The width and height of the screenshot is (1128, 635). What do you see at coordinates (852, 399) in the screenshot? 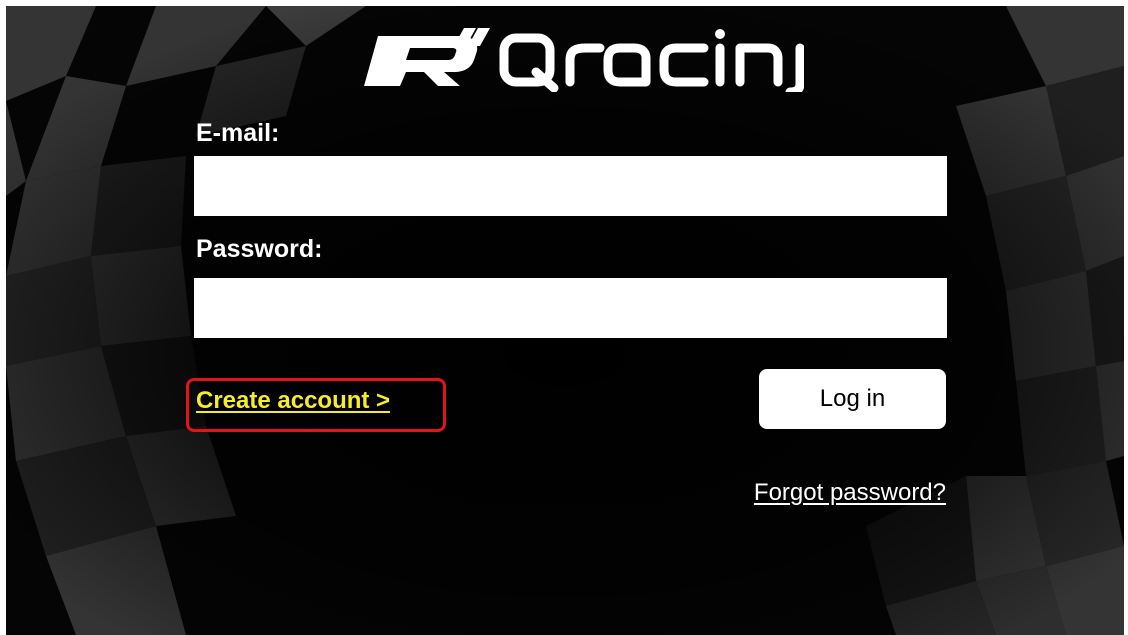
I see `login-button: Log in` at bounding box center [852, 399].